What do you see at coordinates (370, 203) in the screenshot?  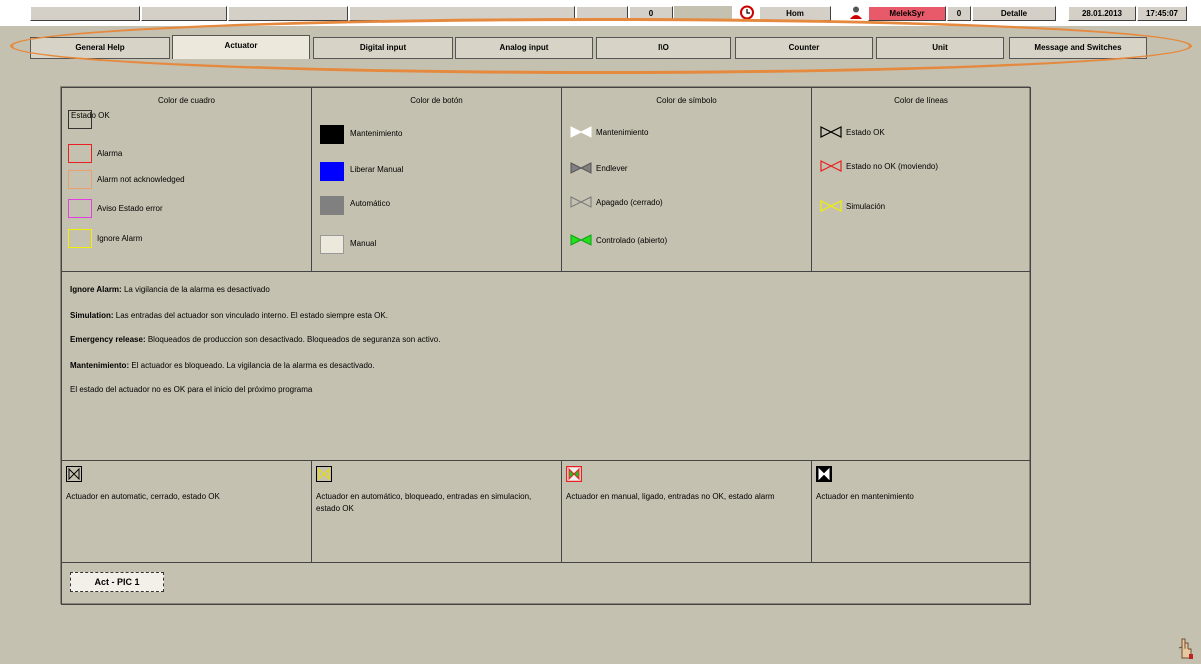 I see `button-automatic-label: Automático` at bounding box center [370, 203].